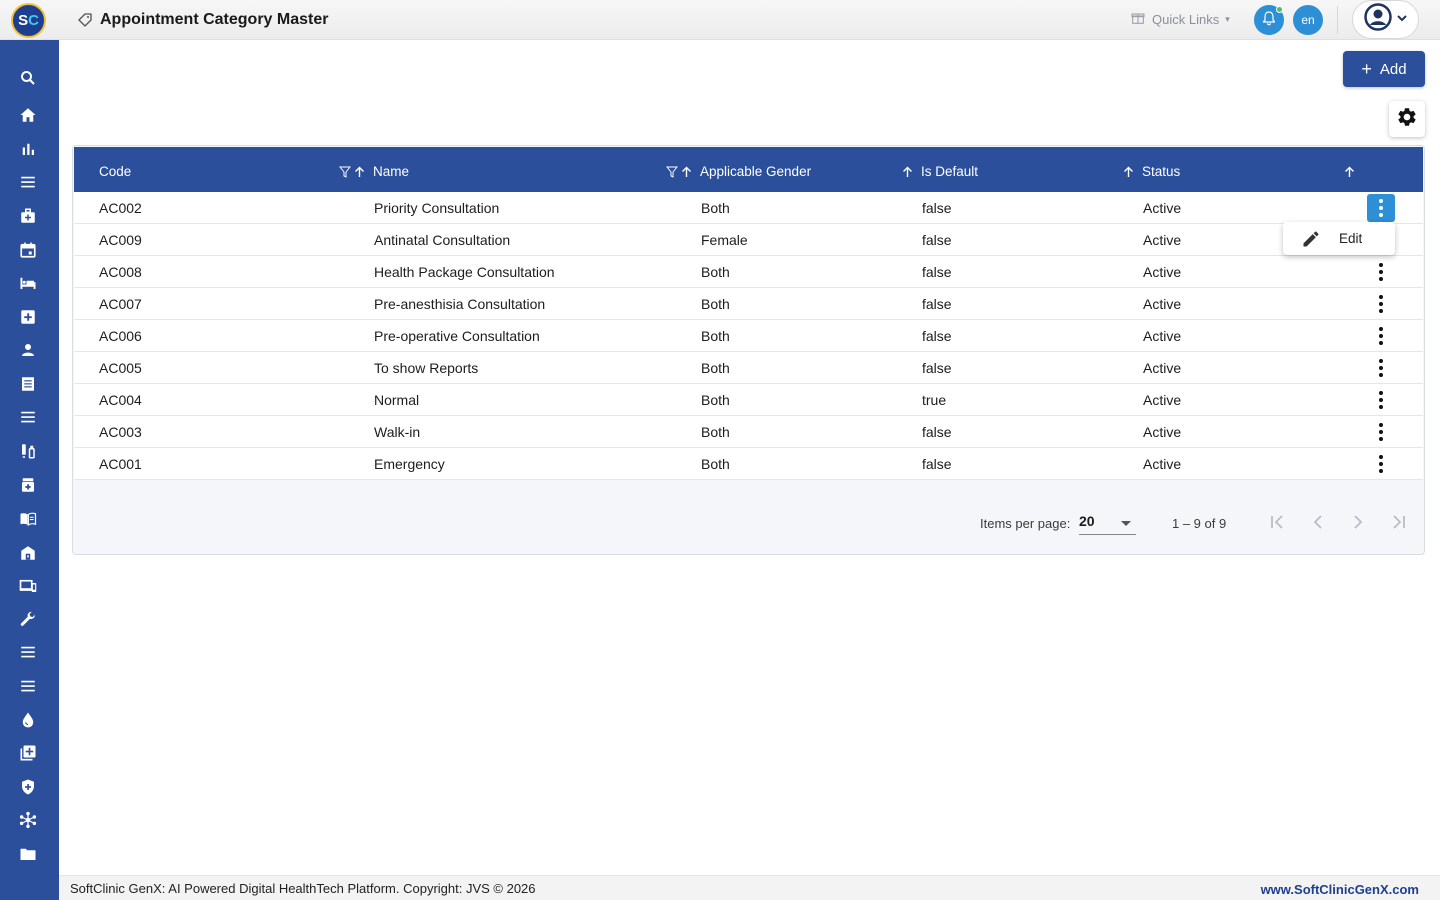  What do you see at coordinates (214, 19) in the screenshot?
I see `page-title: Appointment Category Master` at bounding box center [214, 19].